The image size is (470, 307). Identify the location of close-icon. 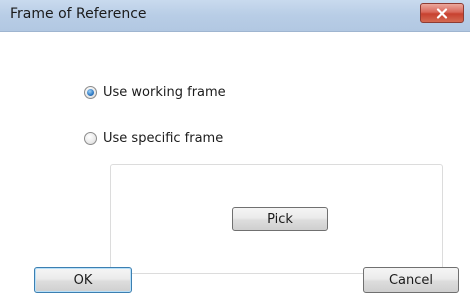
(442, 13).